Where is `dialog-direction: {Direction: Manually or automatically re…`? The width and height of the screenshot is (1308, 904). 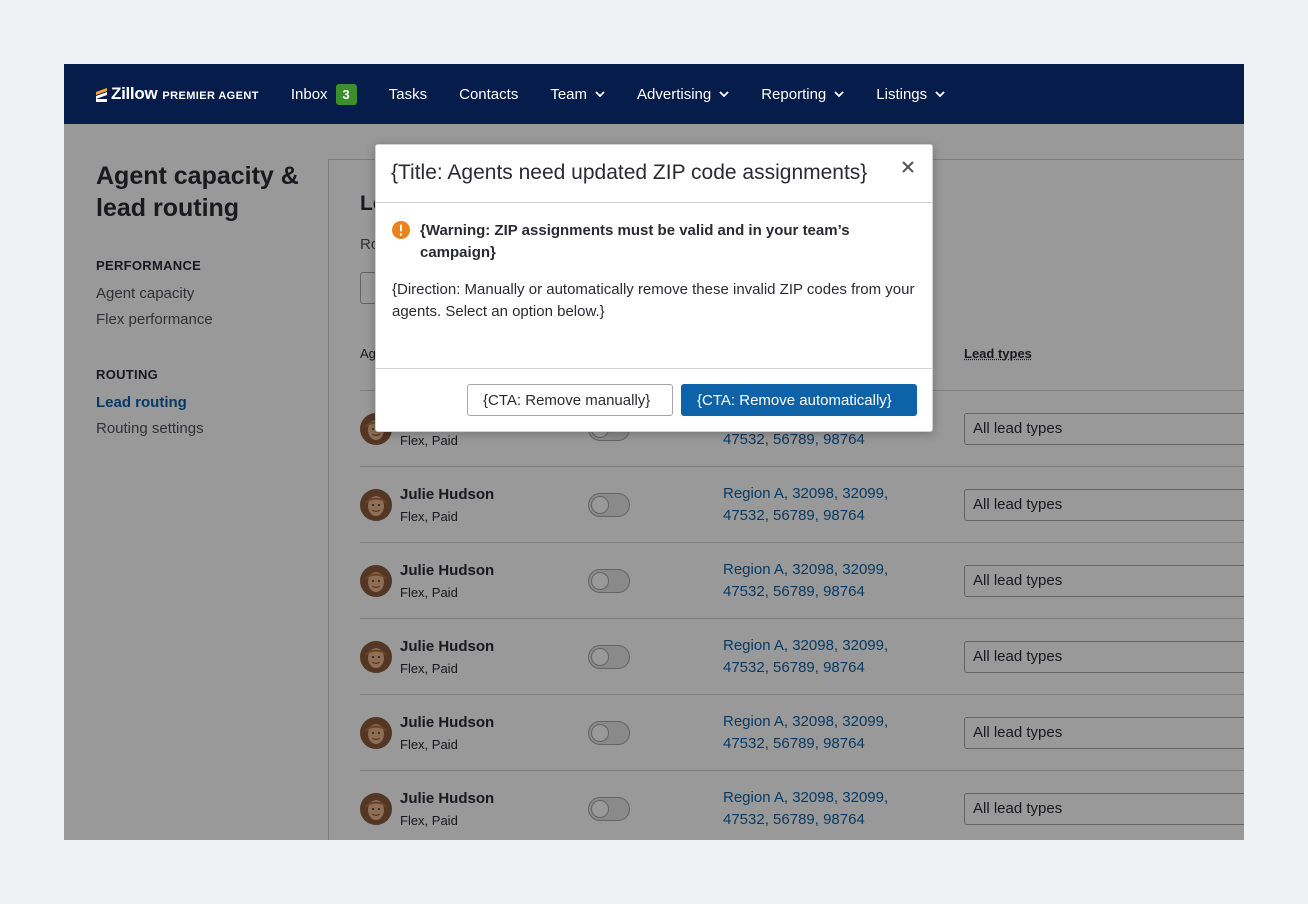 dialog-direction: {Direction: Manually or automatically re… is located at coordinates (653, 300).